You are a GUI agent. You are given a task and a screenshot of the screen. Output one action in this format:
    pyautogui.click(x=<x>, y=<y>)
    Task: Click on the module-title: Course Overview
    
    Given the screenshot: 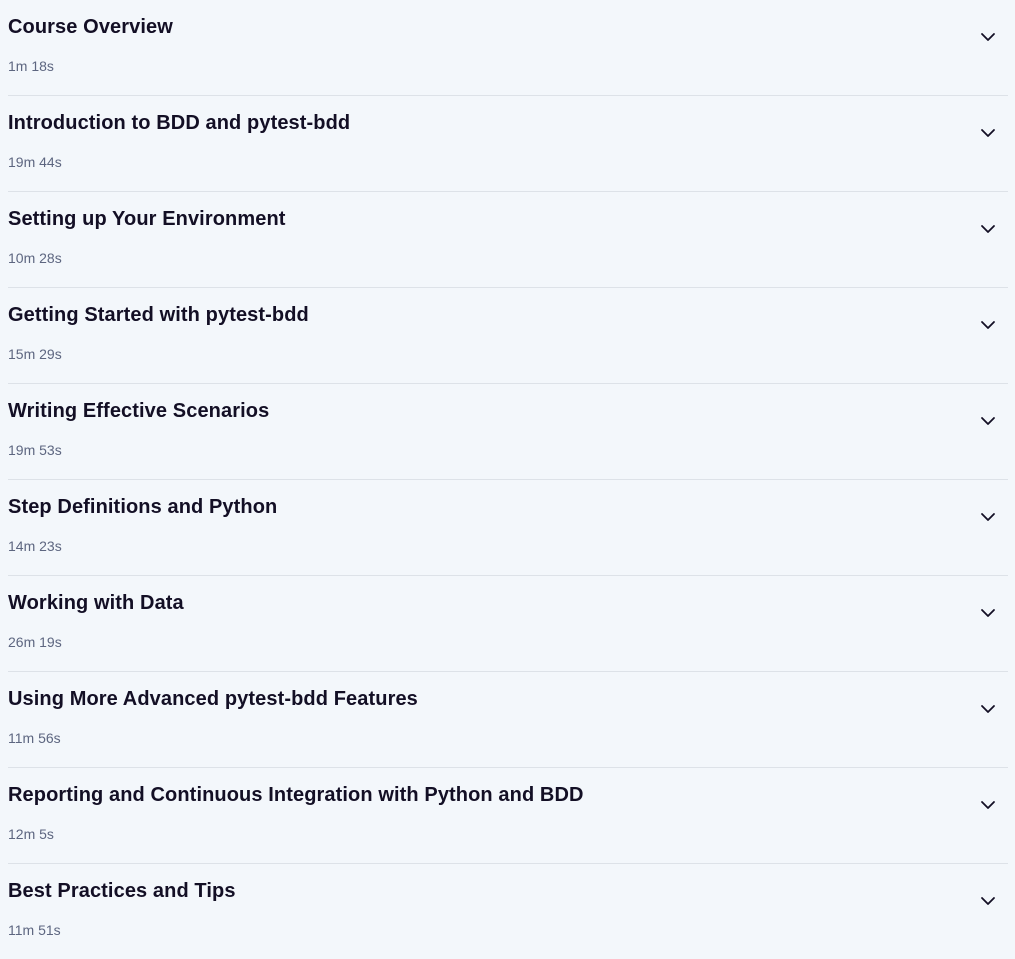 What is the action you would take?
    pyautogui.click(x=90, y=27)
    